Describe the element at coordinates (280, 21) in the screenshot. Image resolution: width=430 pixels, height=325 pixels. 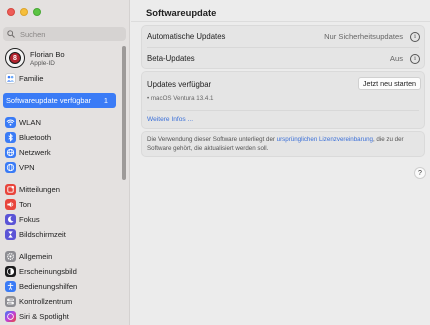
I see `title-divider` at that location.